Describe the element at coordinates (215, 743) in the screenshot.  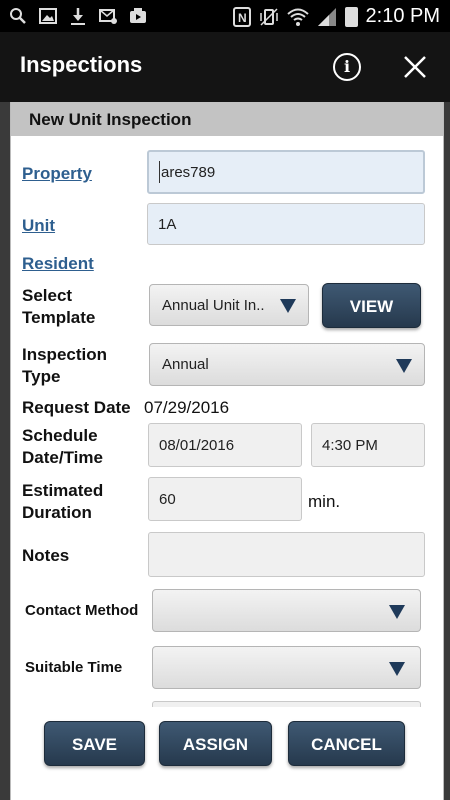
I see `assign-button: ASSIGN` at that location.